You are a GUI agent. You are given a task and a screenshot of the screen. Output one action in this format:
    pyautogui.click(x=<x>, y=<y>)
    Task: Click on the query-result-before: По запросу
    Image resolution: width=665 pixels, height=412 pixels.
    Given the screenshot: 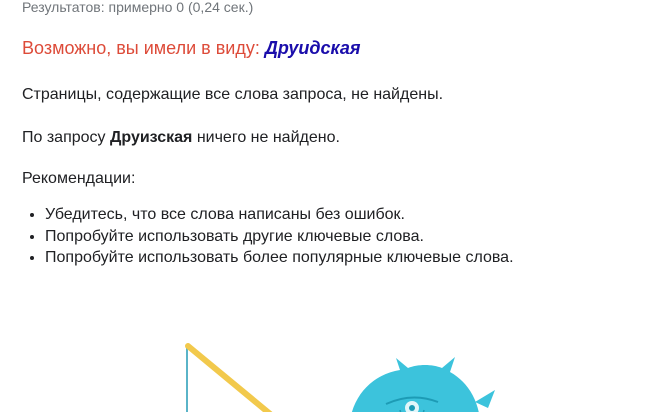 What is the action you would take?
    pyautogui.click(x=66, y=137)
    